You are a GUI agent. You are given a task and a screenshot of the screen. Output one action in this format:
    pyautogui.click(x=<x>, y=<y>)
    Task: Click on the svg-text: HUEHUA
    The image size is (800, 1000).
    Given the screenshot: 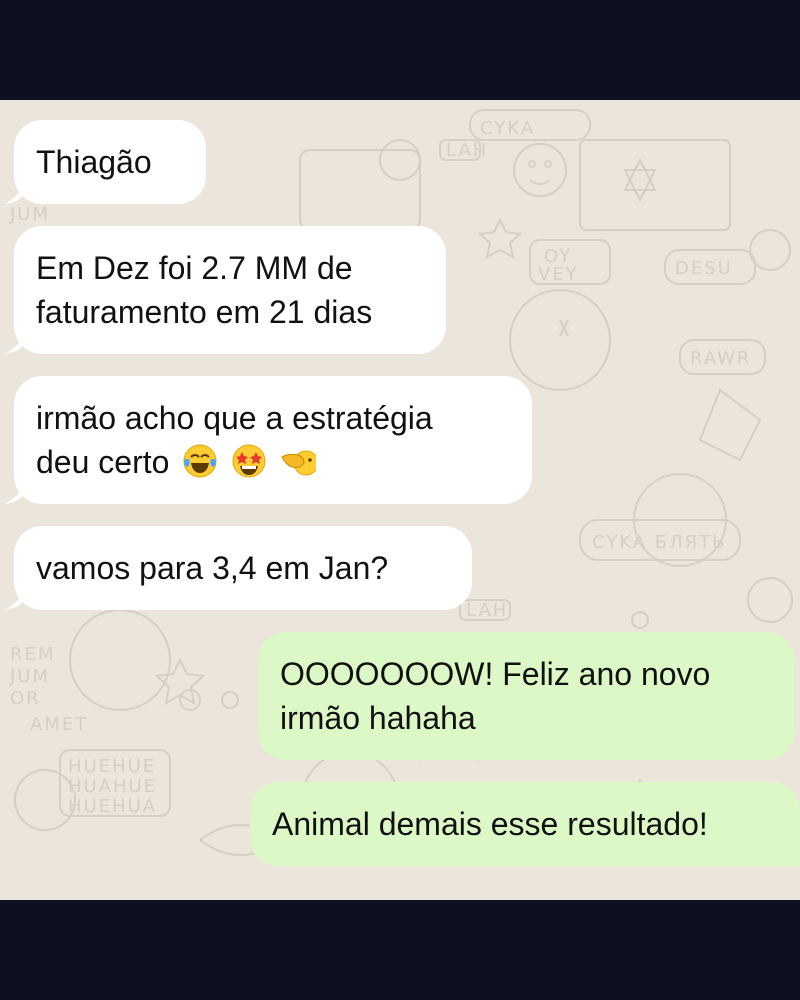 What is the action you would take?
    pyautogui.click(x=112, y=806)
    